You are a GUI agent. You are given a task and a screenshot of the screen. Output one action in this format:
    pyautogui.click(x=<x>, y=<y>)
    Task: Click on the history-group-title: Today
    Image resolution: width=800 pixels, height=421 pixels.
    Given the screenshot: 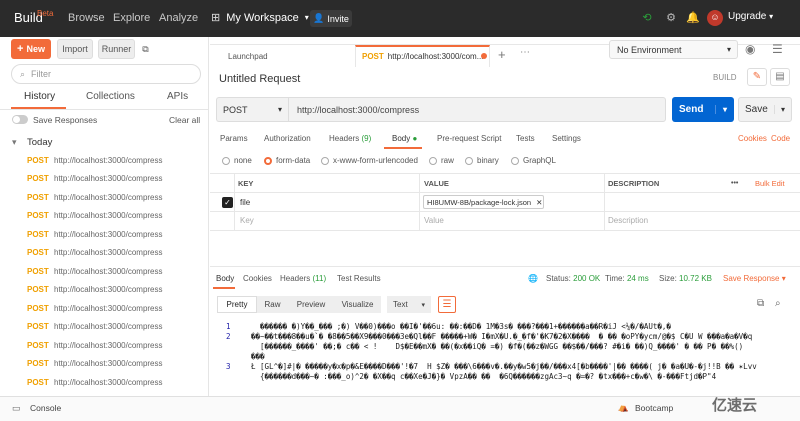 What is the action you would take?
    pyautogui.click(x=39, y=142)
    